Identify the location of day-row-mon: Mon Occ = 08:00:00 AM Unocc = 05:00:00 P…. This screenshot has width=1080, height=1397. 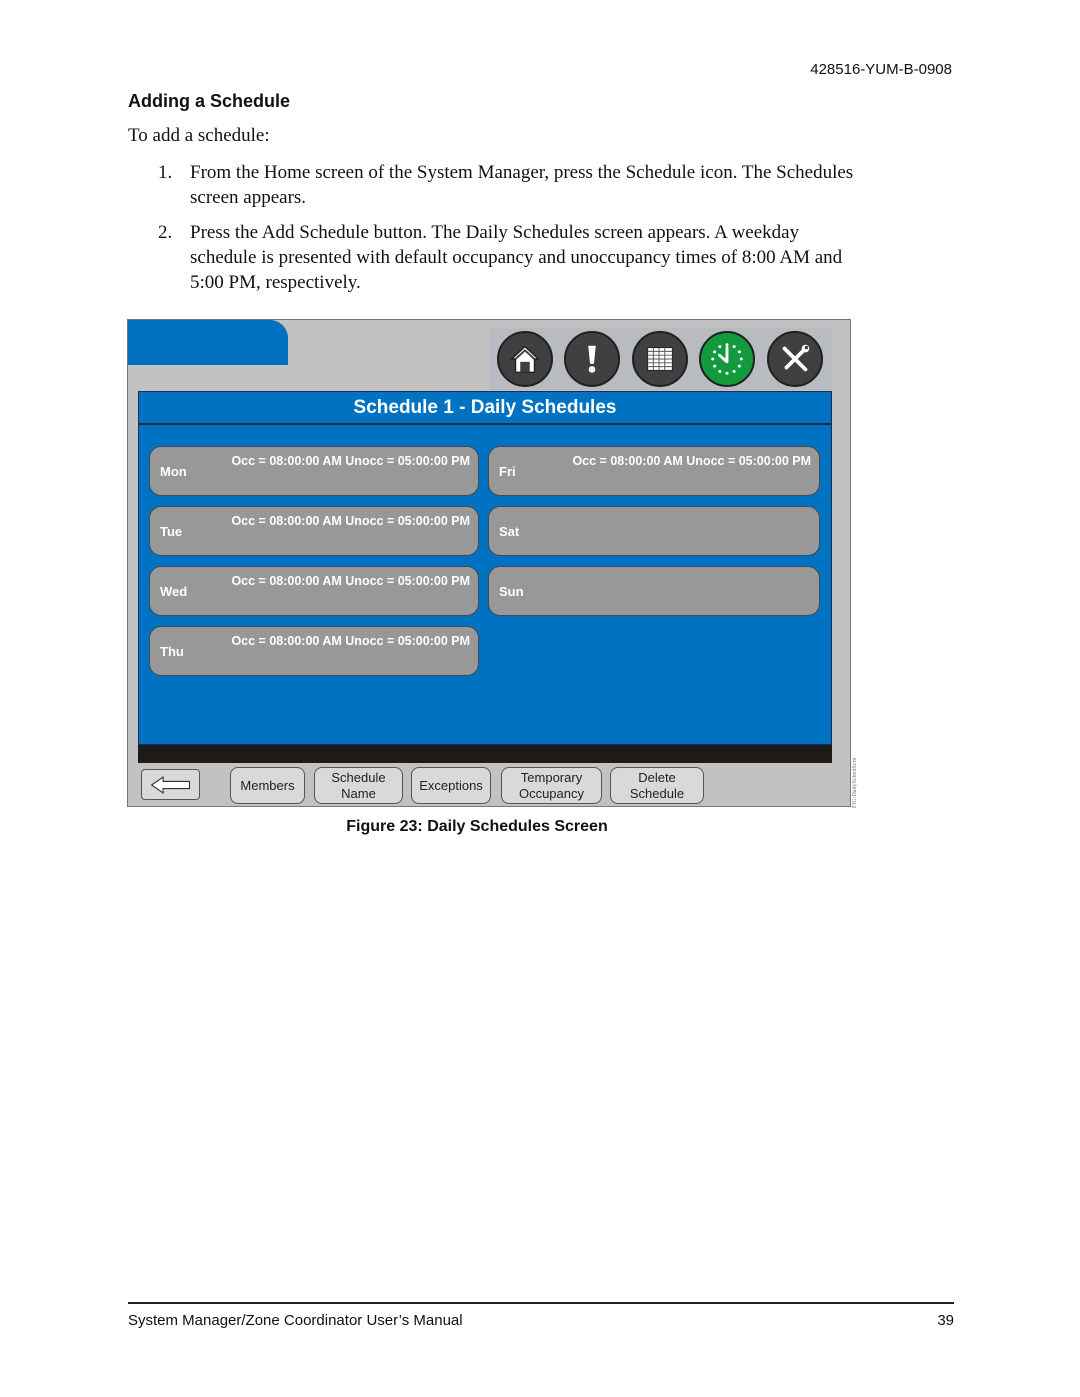
(314, 471).